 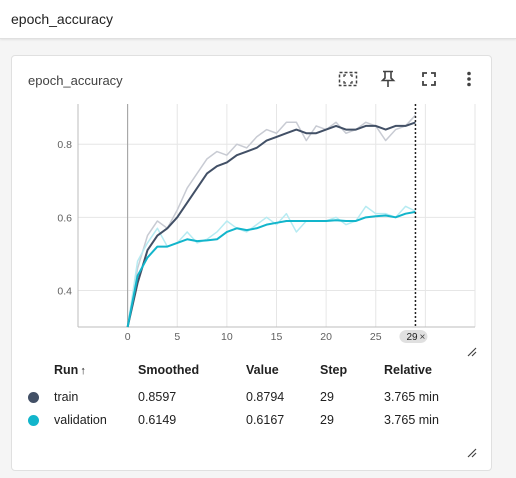 I want to click on step-cursor-badge: 29 ×, so click(x=413, y=336).